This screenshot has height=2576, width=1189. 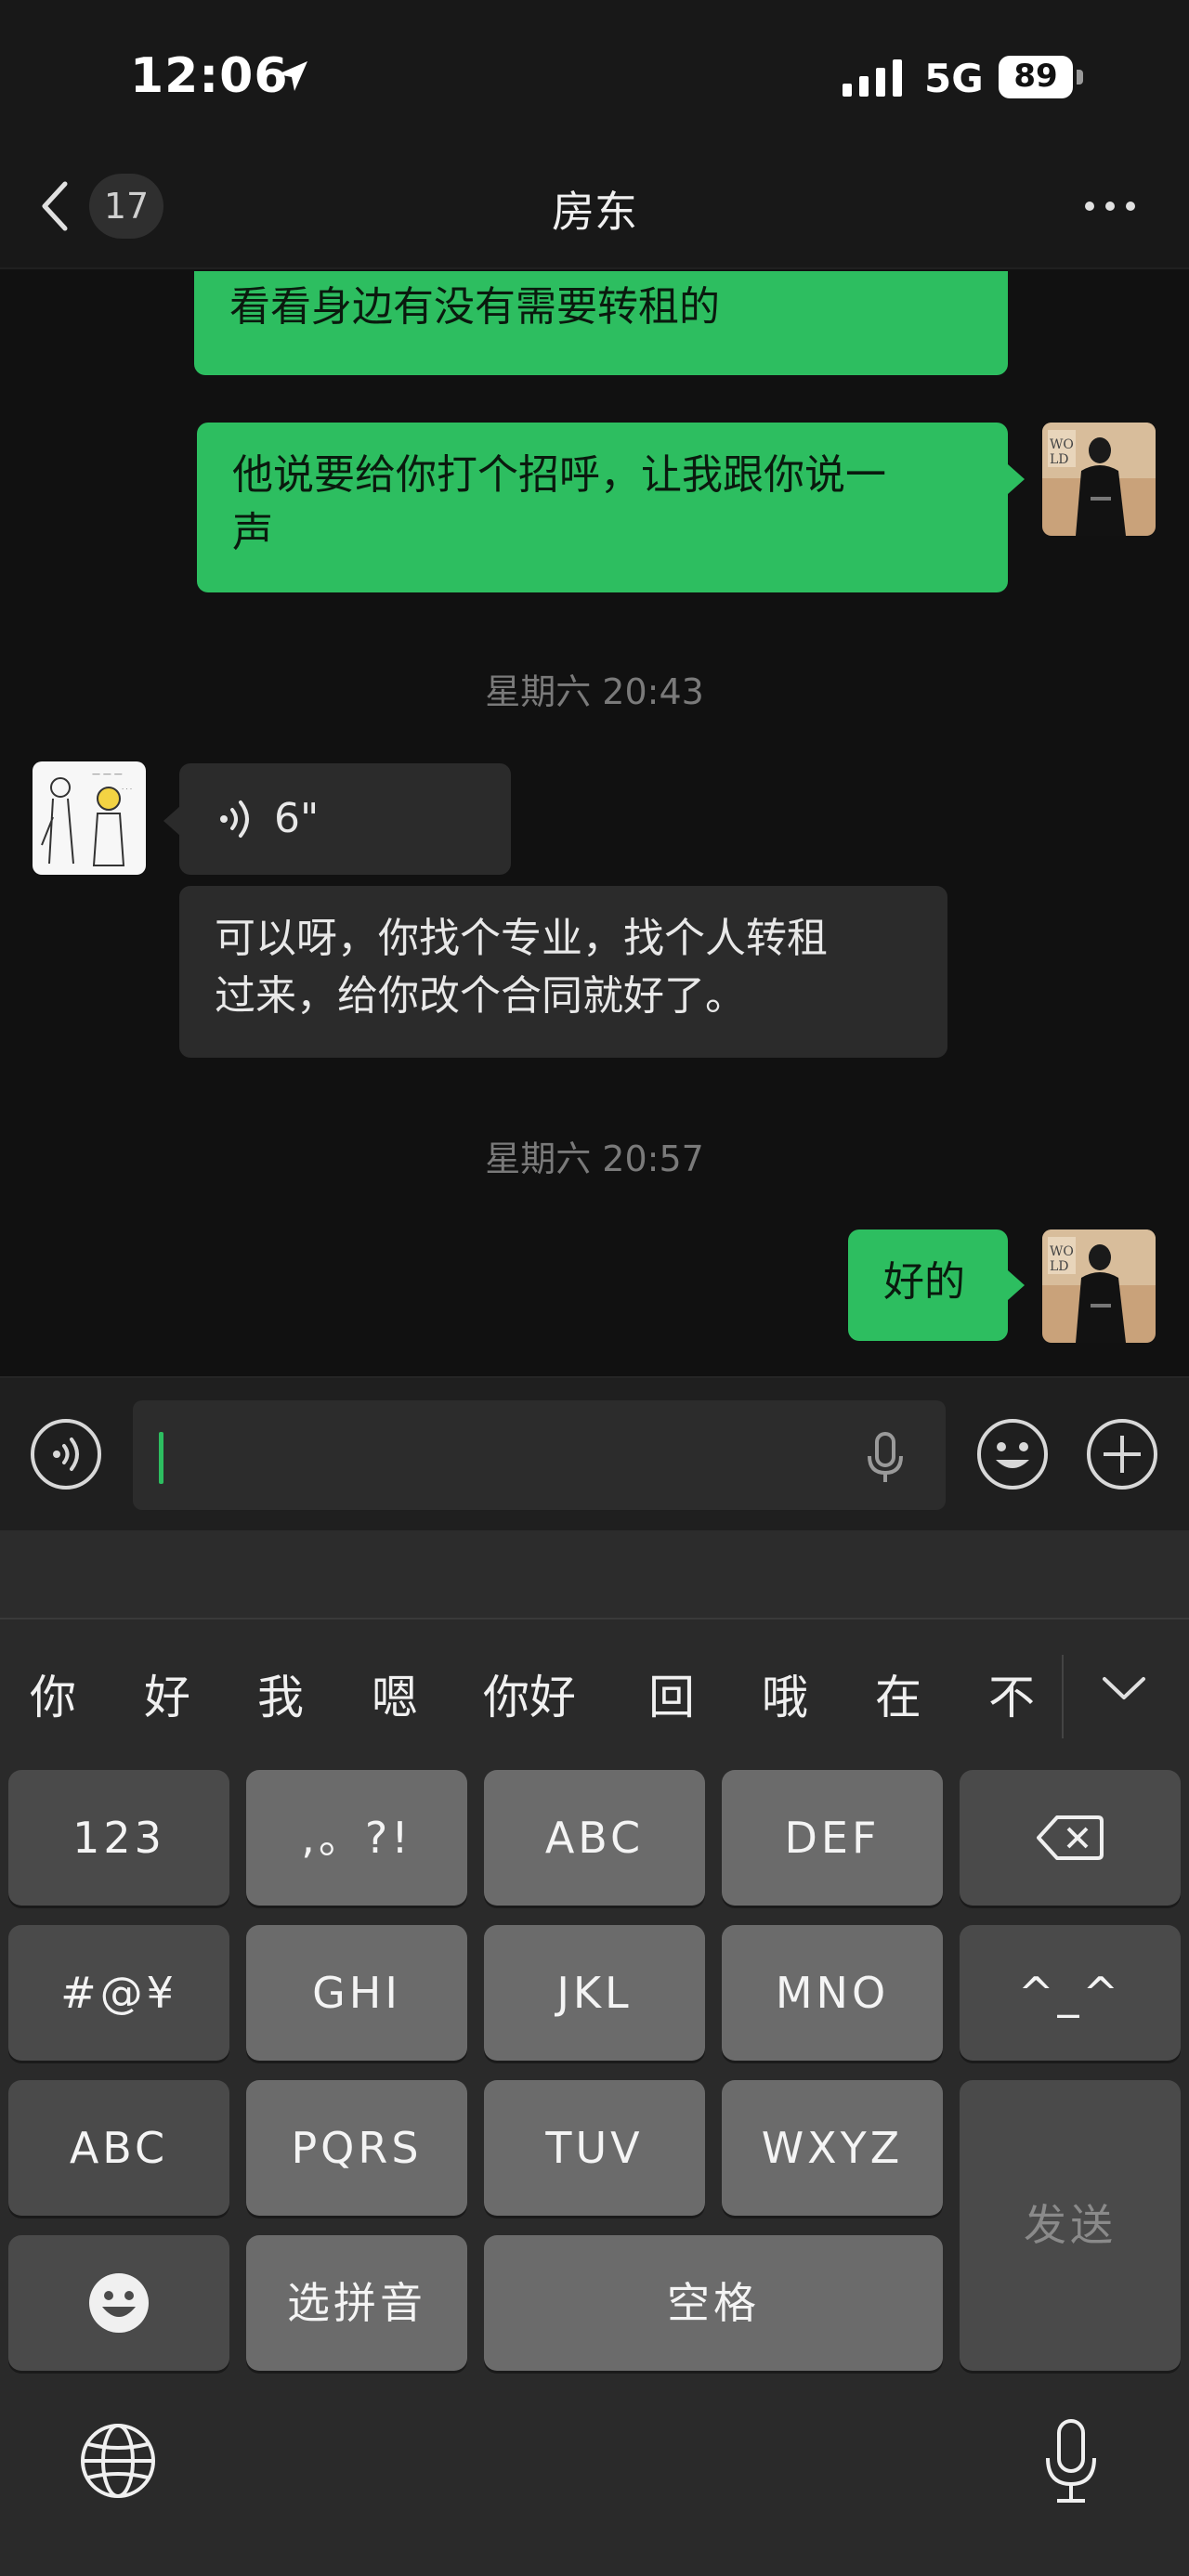 I want to click on status-bar: 12:06 5G 89, so click(x=594, y=69).